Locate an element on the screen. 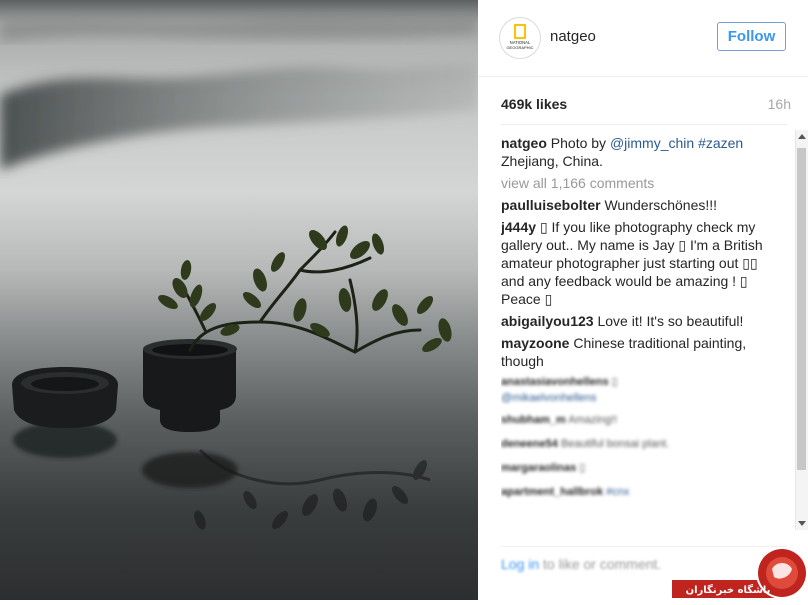 Image resolution: width=808 pixels, height=605 pixels. comment-text: Beautiful bonsai plant. is located at coordinates (615, 444).